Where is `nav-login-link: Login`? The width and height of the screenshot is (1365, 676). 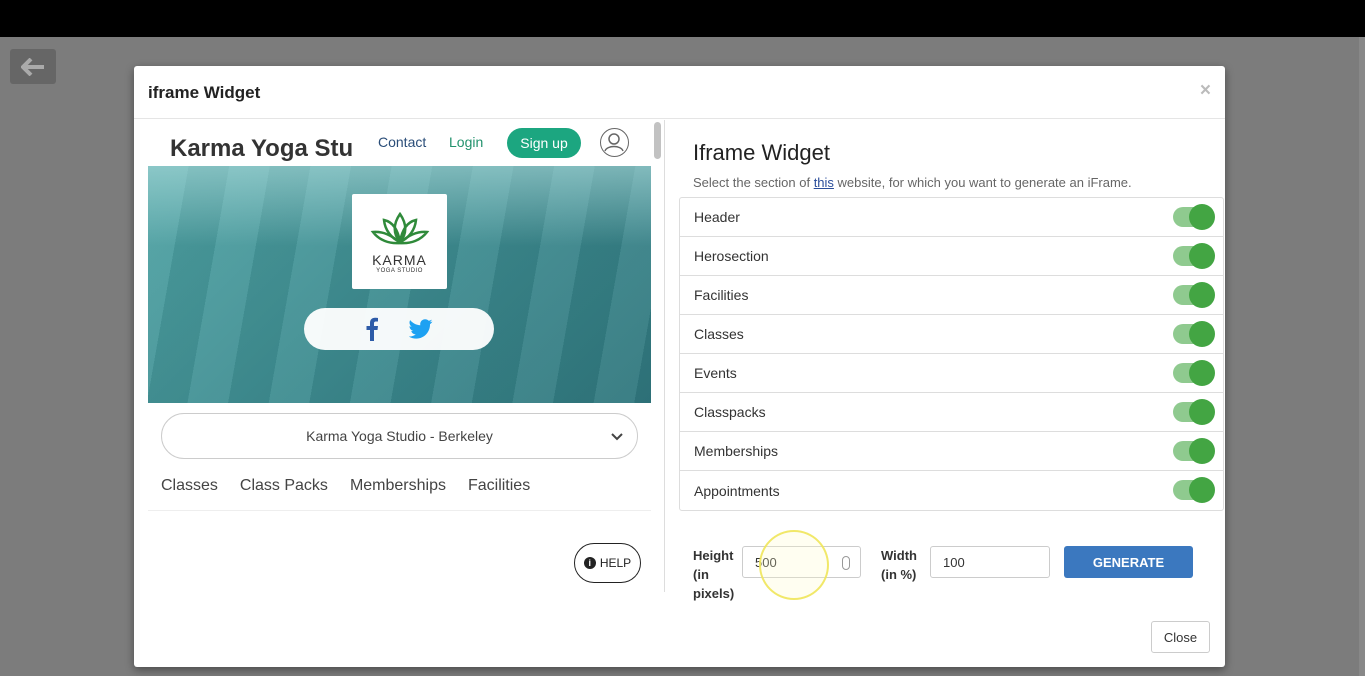
nav-login-link: Login is located at coordinates (466, 142).